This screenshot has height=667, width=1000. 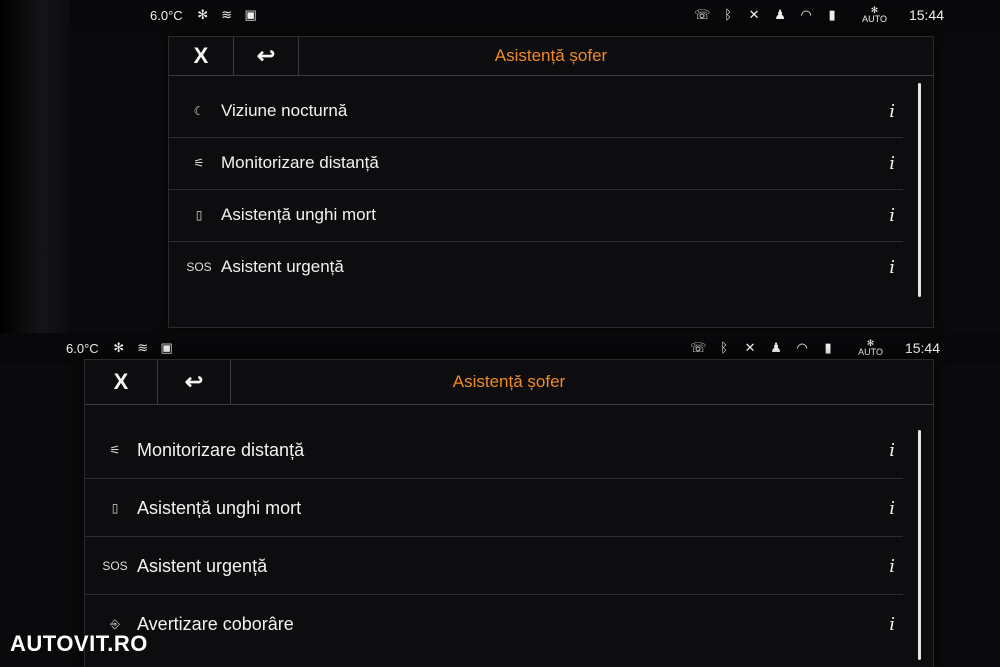 I want to click on menu-item-exit-warning: ⎆ Avertizare coborâre i, so click(x=494, y=624).